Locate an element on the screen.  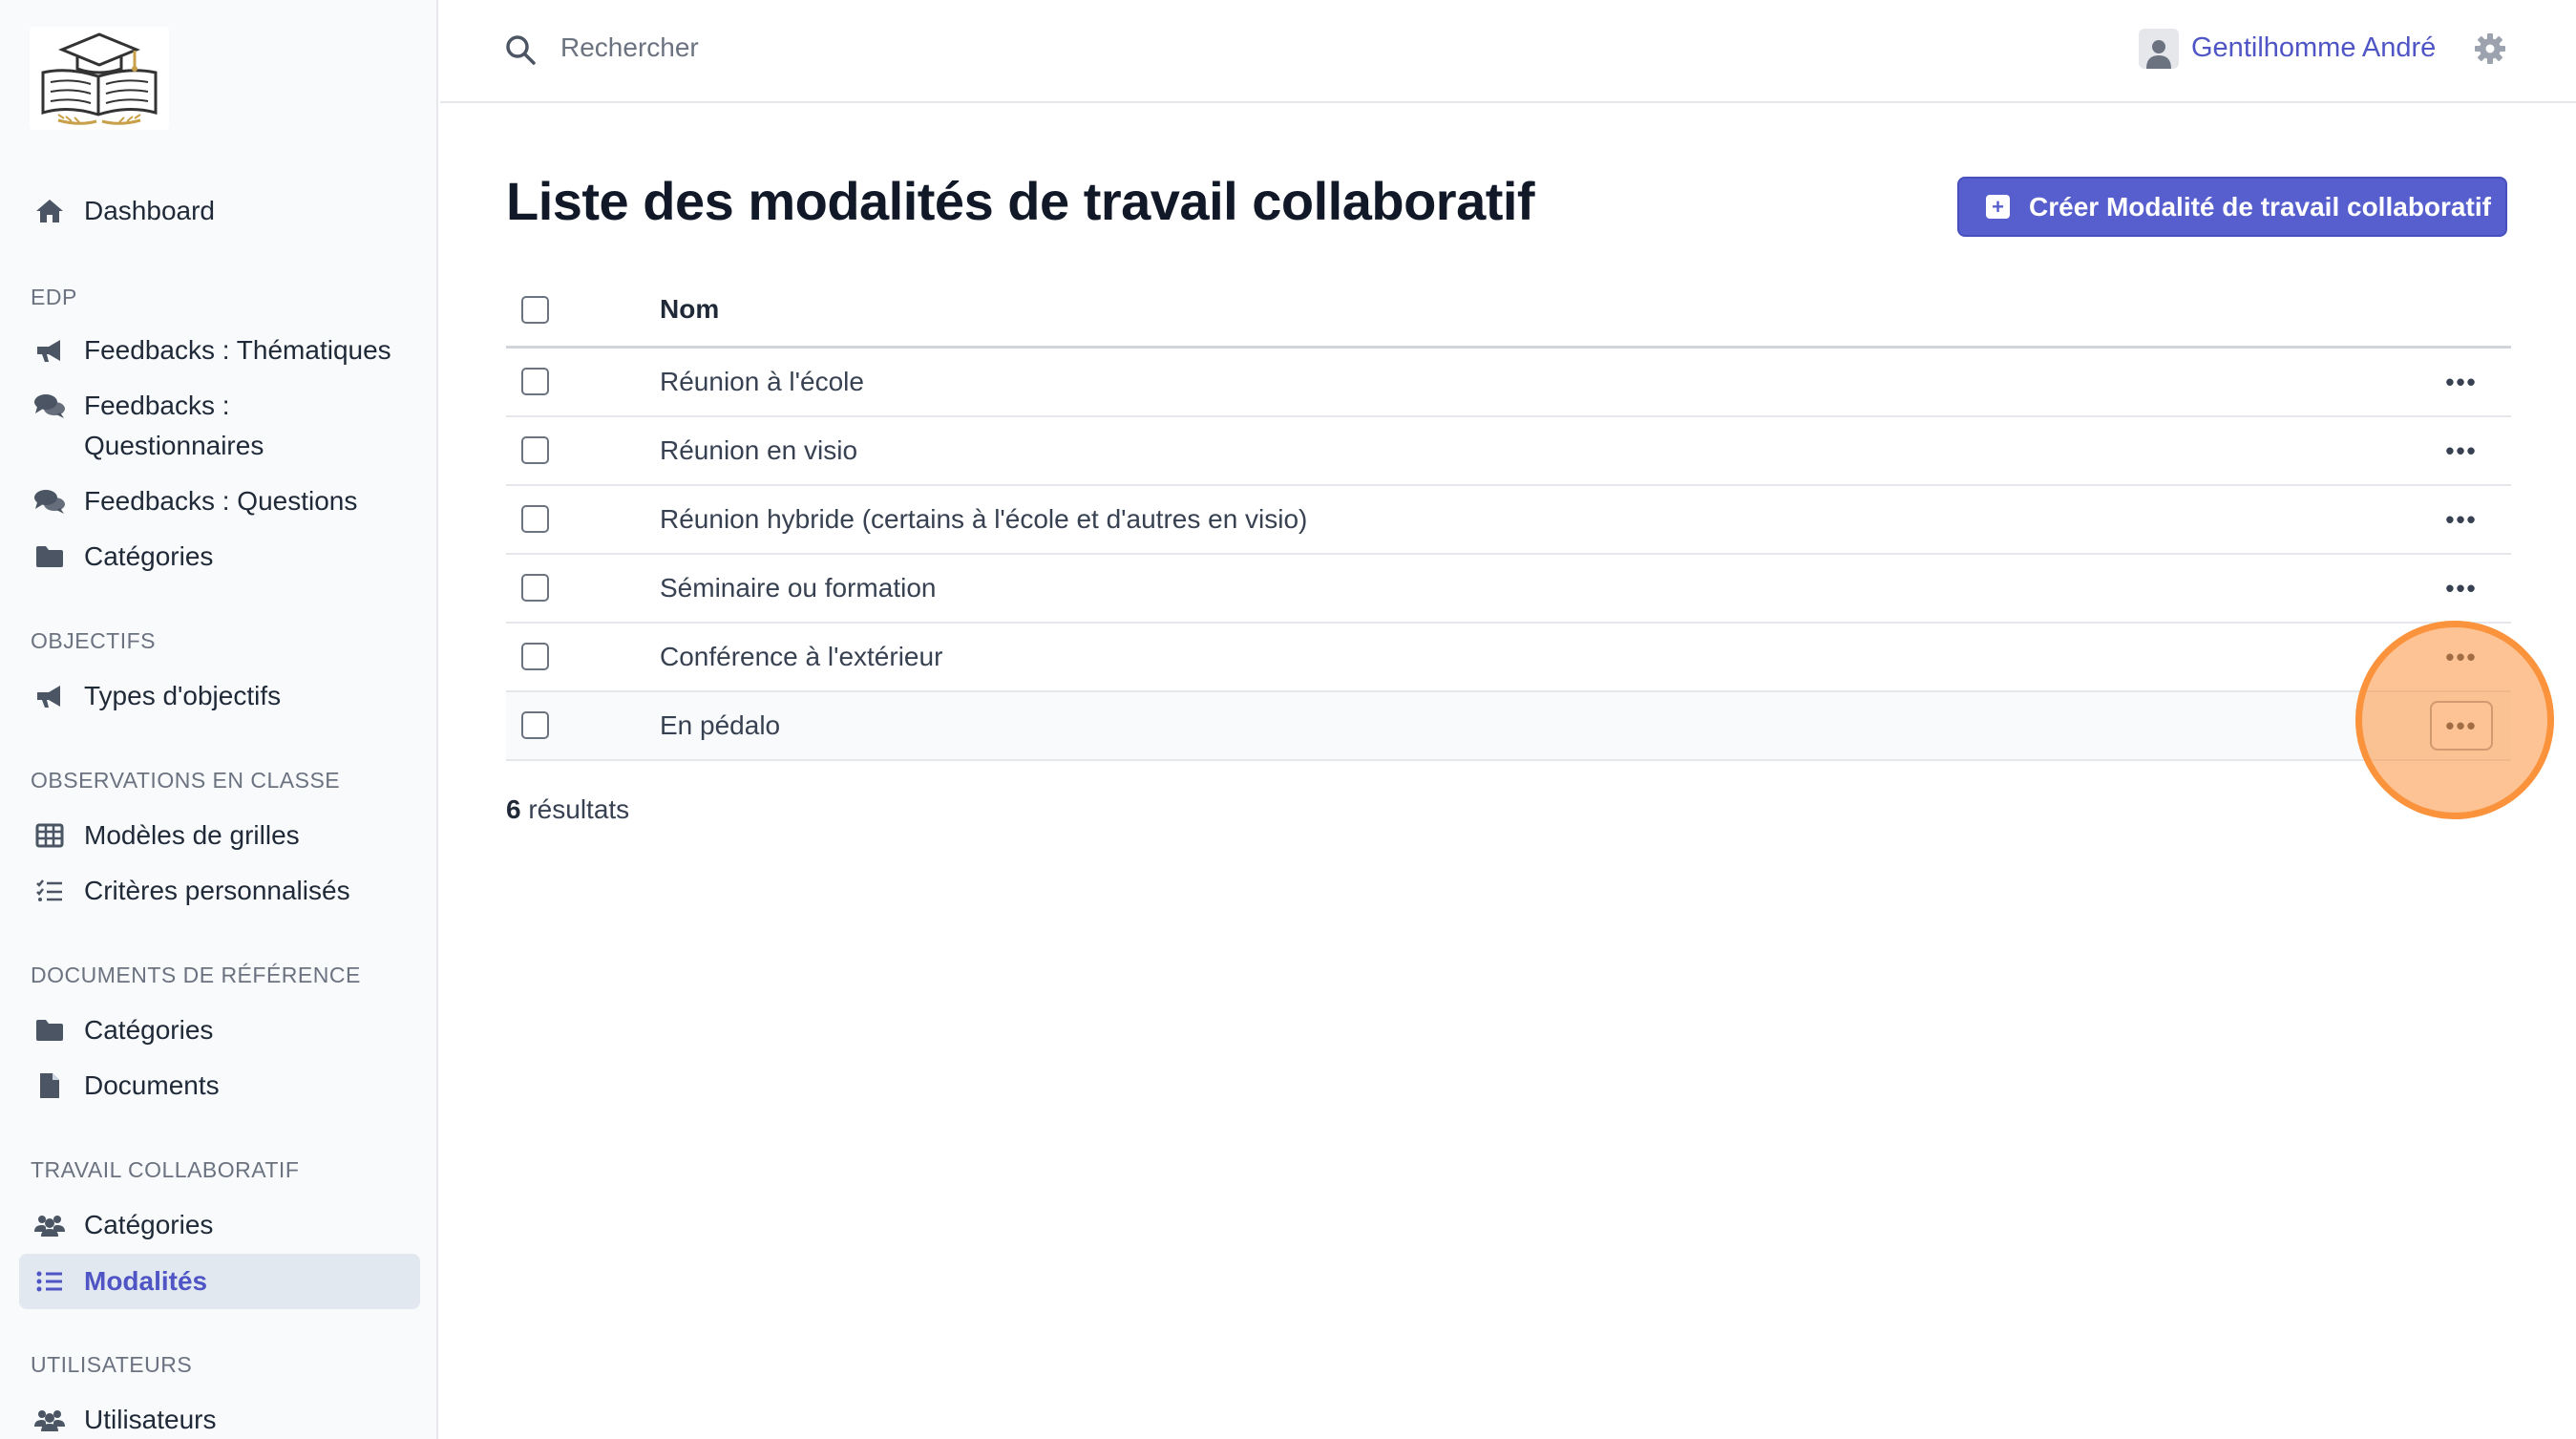
app-logo is located at coordinates (99, 78).